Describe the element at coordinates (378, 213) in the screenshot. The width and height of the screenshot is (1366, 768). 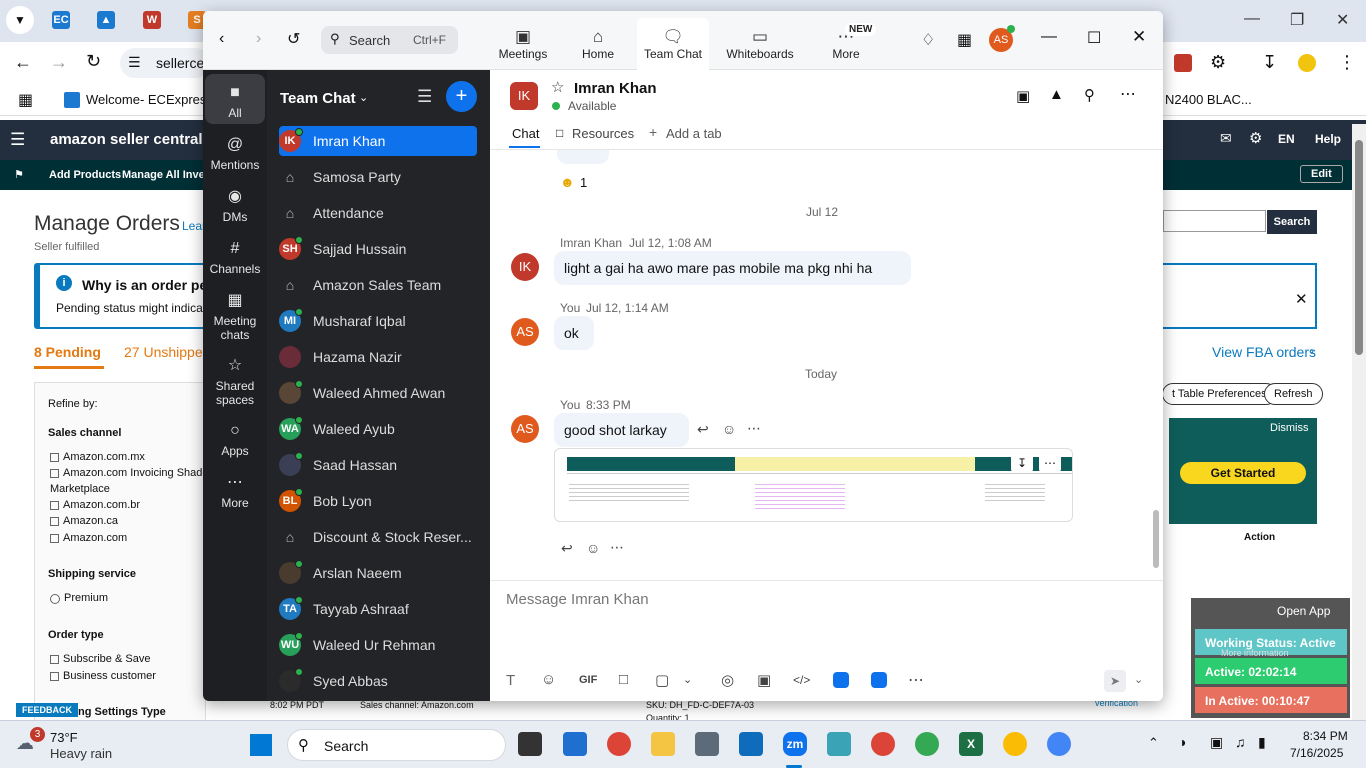
I see `chat-list-item: ⌂ Attendance` at that location.